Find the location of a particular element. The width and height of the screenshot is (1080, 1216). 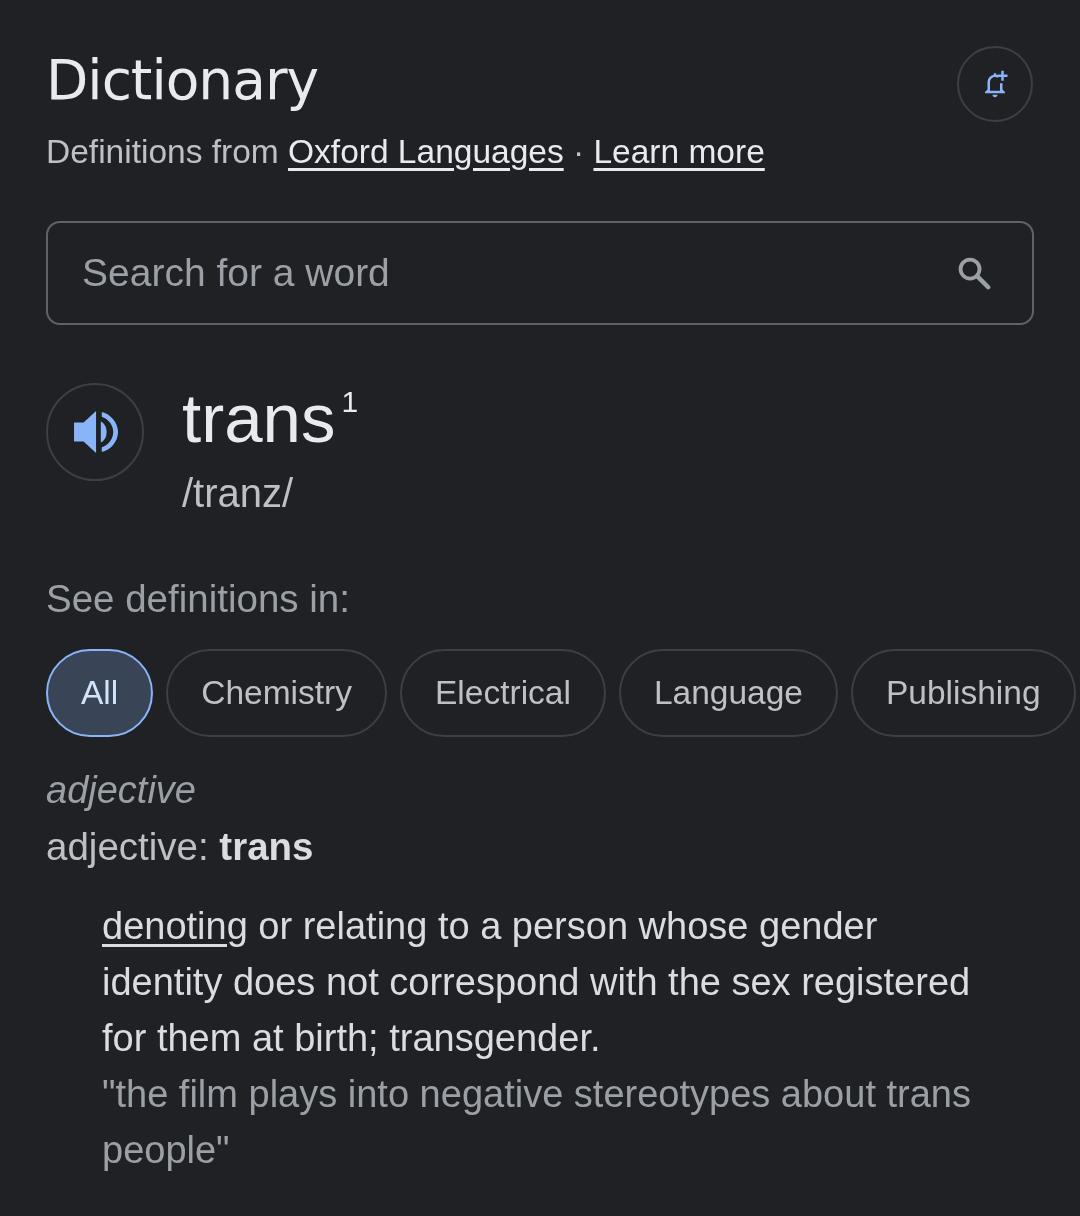

alert-button is located at coordinates (995, 84).